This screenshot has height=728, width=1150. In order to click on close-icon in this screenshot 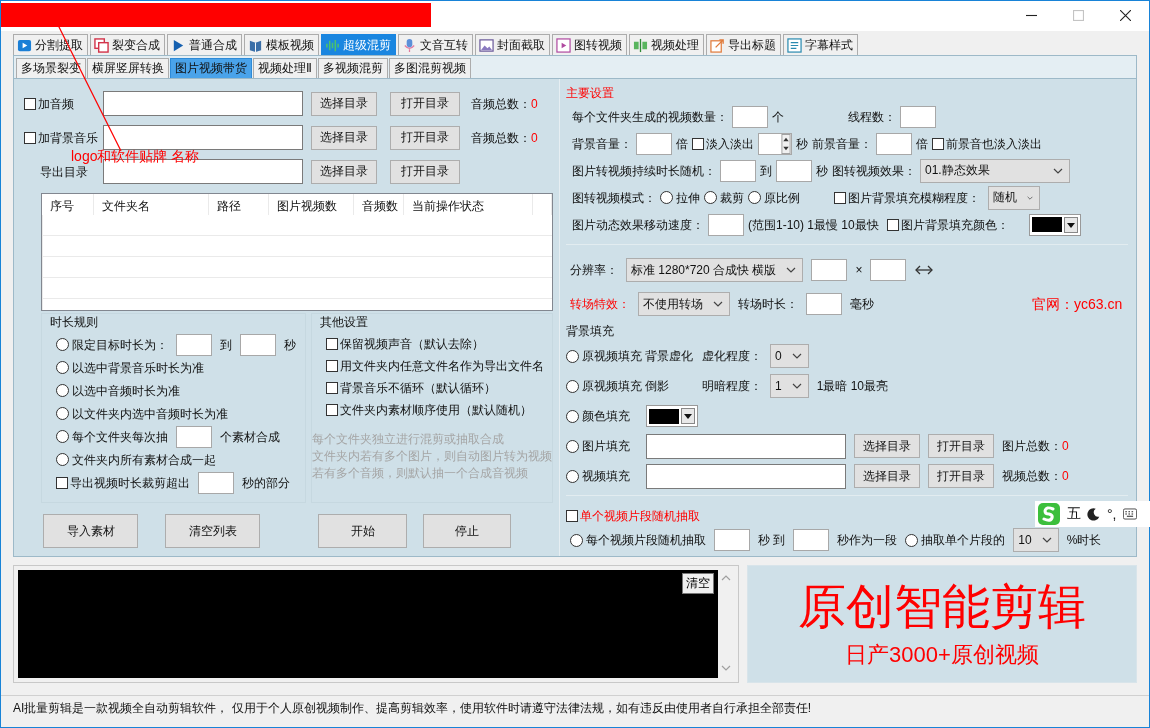, I will do `click(1125, 15)`.